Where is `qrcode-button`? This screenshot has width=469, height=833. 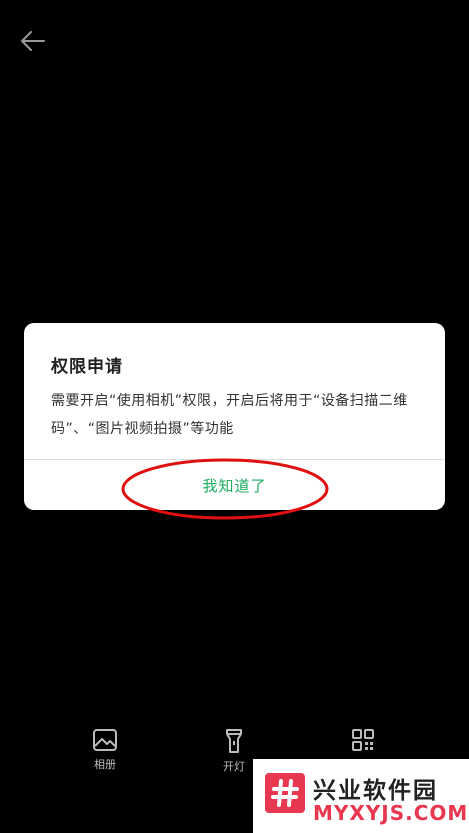
qrcode-button is located at coordinates (363, 740).